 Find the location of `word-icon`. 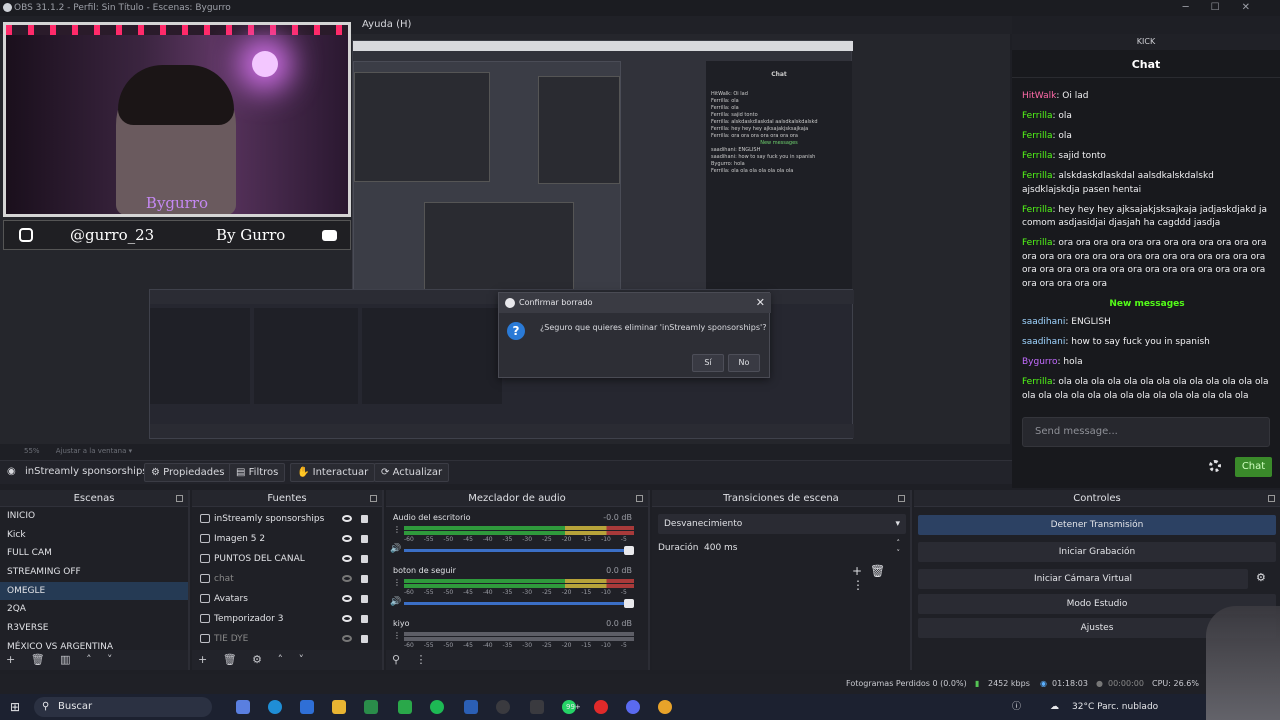

word-icon is located at coordinates (471, 707).